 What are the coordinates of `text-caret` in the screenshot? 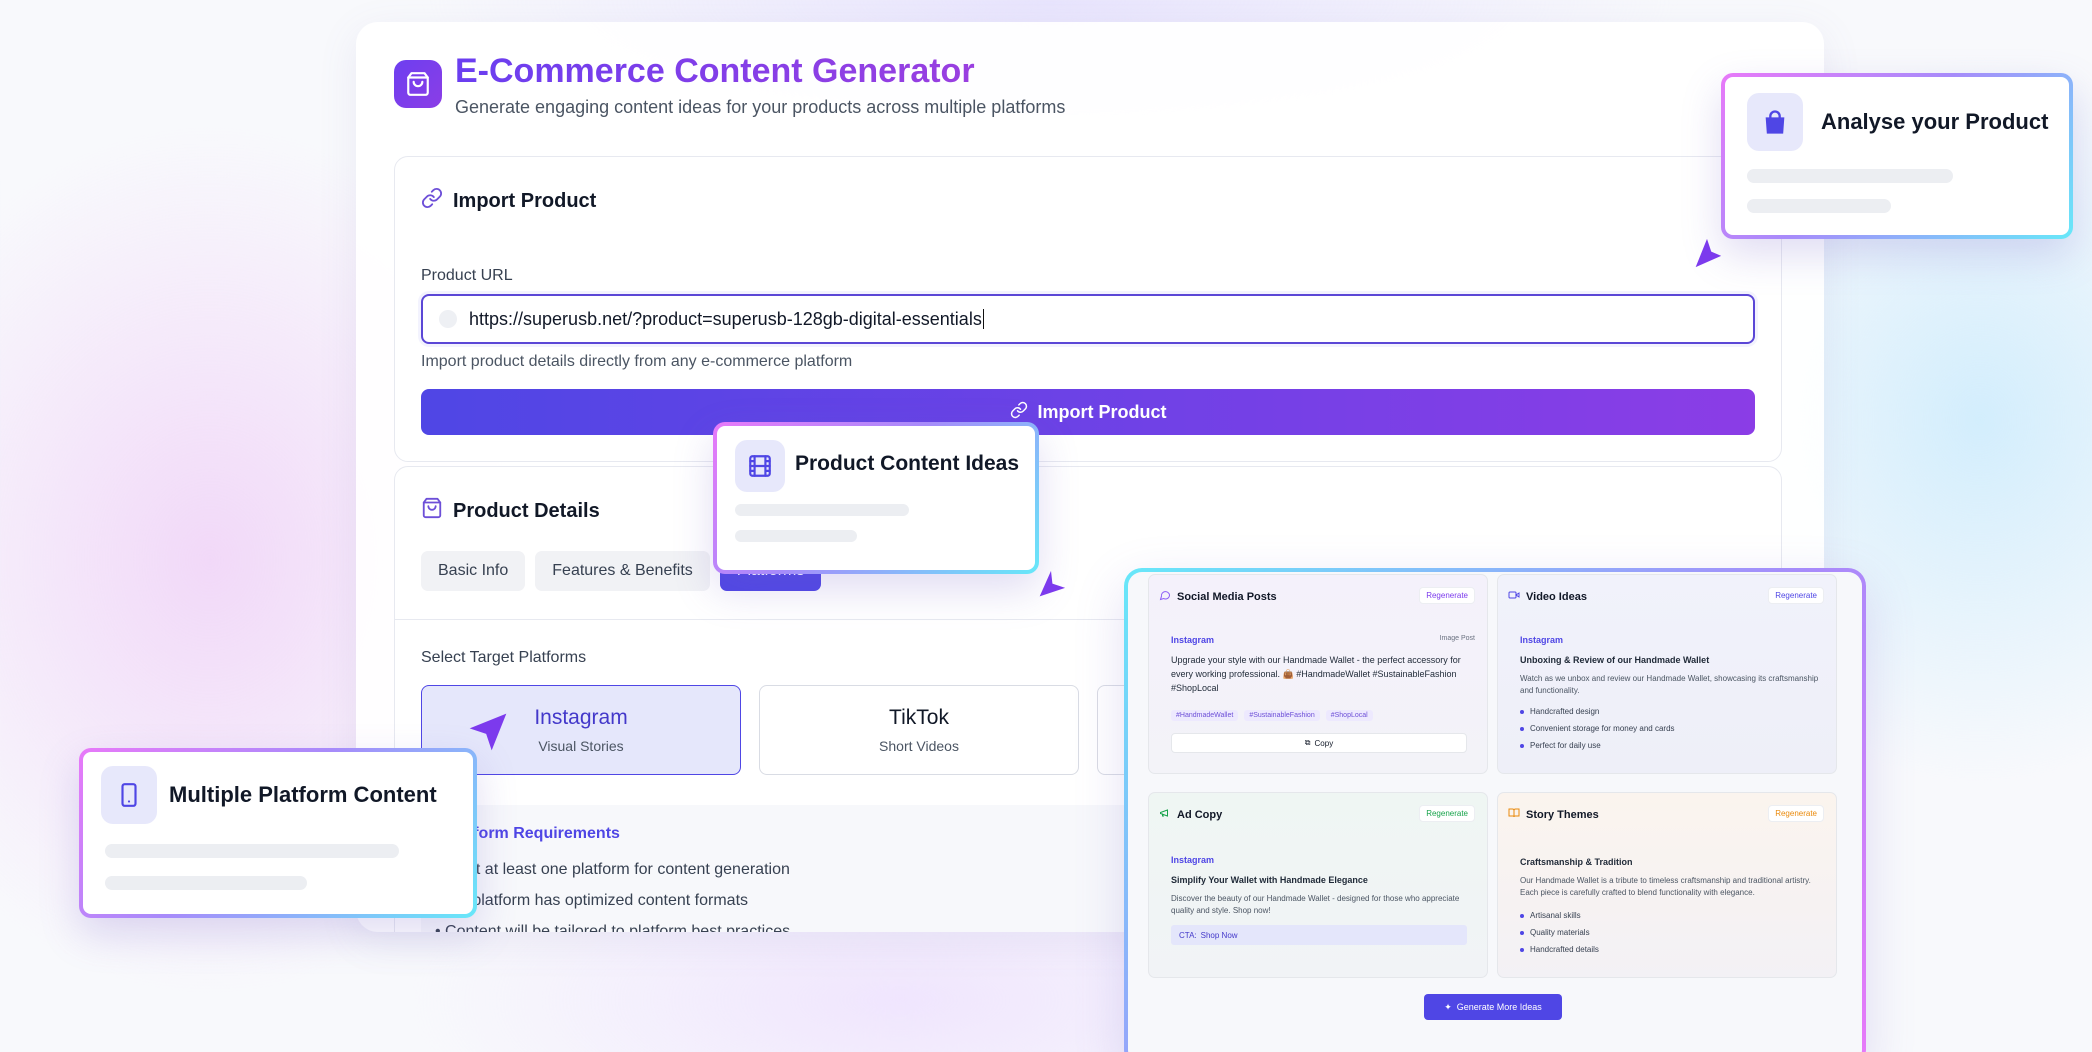 It's located at (983, 319).